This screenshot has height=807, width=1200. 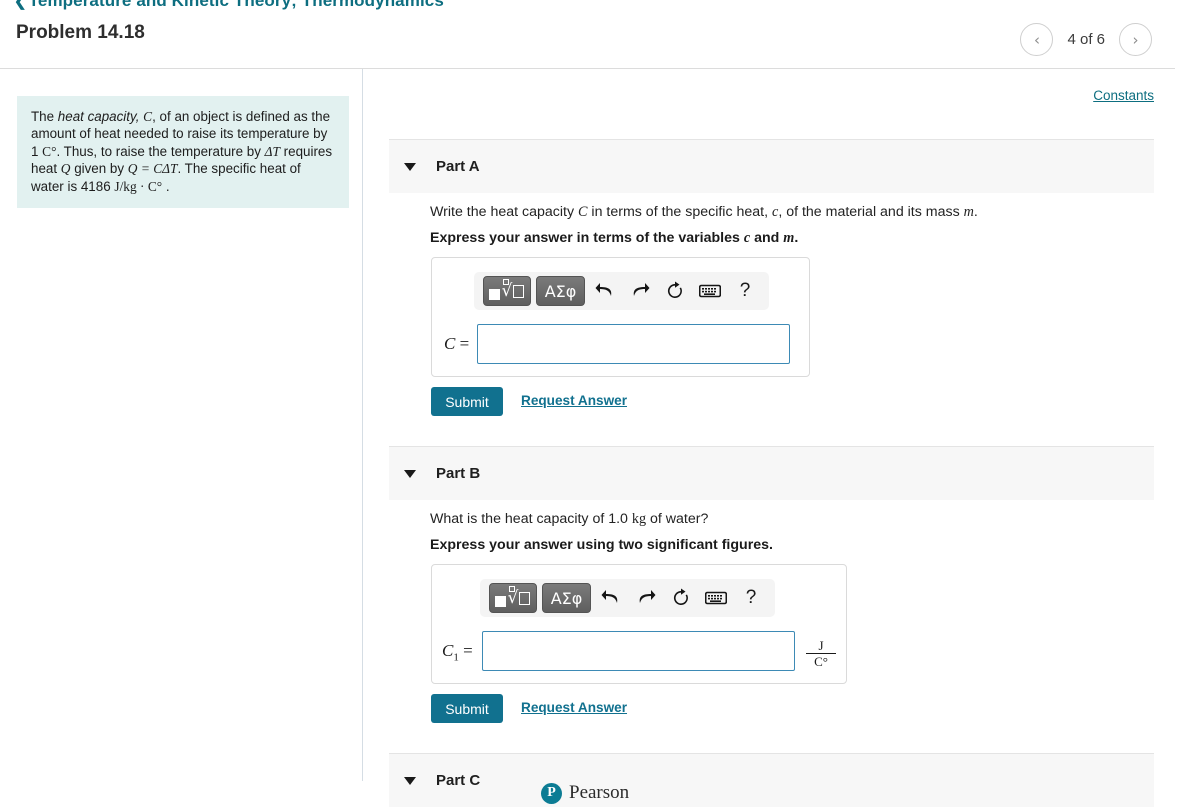 I want to click on question-a-suffix: ., so click(x=975, y=212).